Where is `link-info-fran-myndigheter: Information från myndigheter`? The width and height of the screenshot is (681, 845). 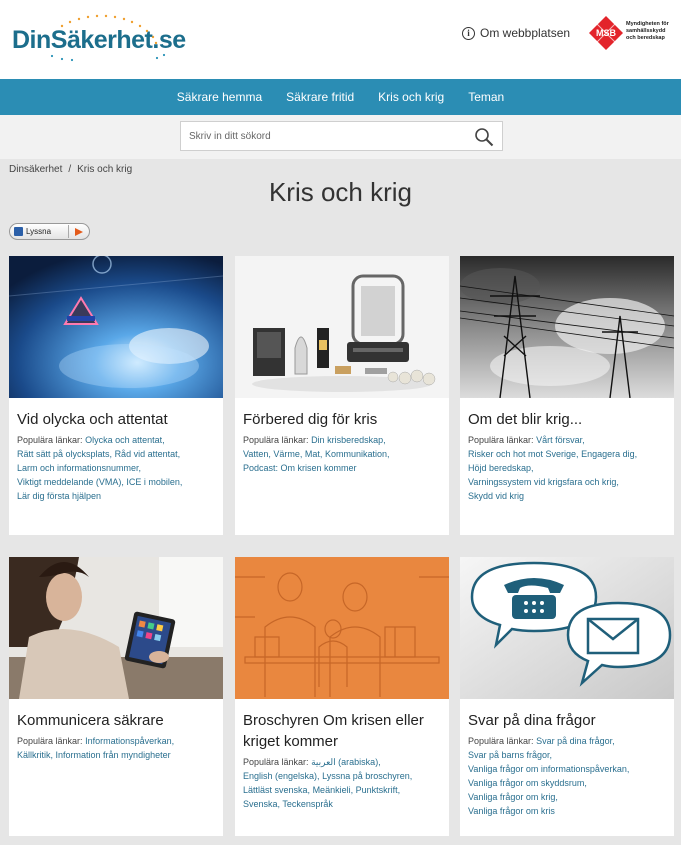 link-info-fran-myndigheter: Information från myndigheter is located at coordinates (113, 755).